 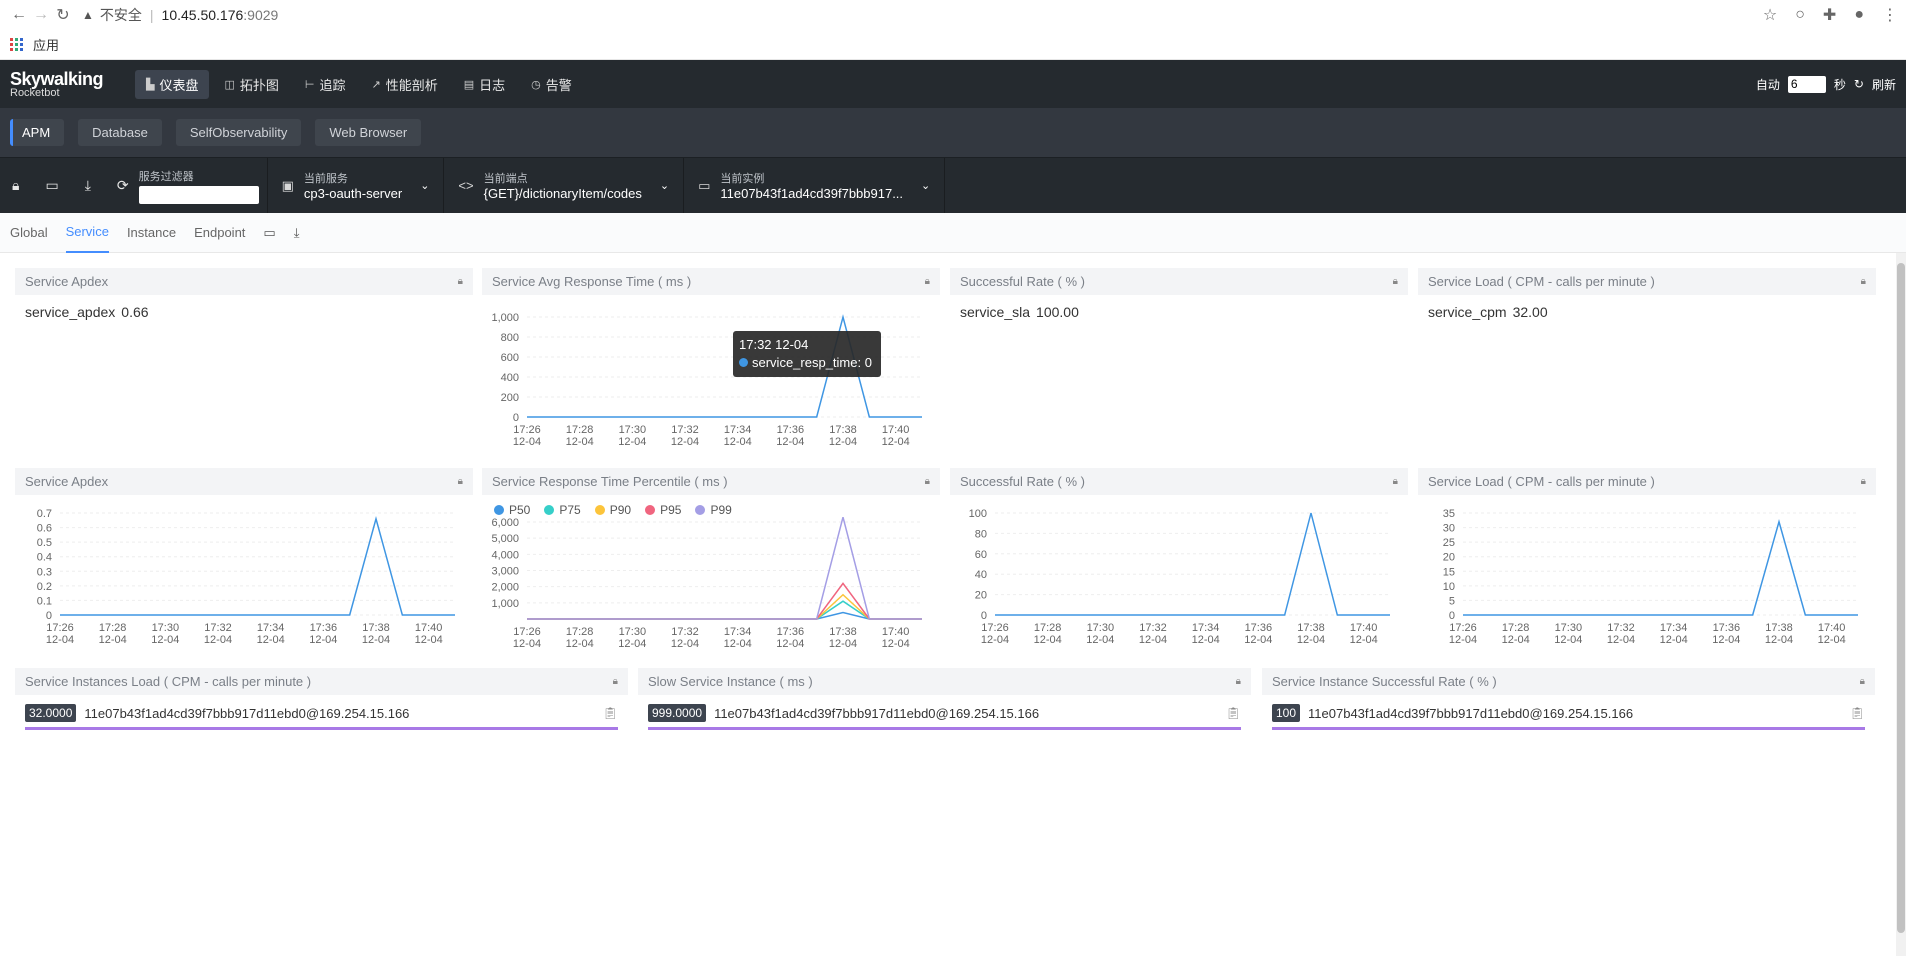 What do you see at coordinates (562, 510) in the screenshot?
I see `legend-p75: P75` at bounding box center [562, 510].